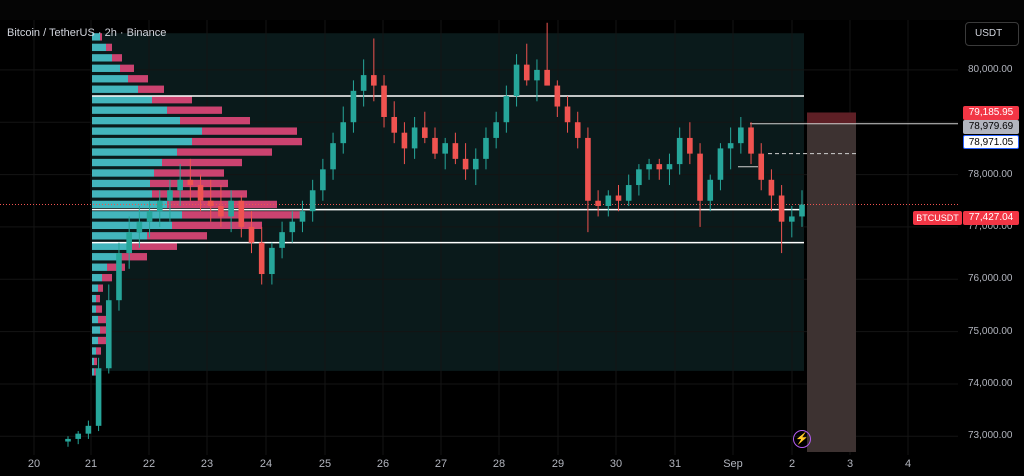 The width and height of the screenshot is (1024, 476). I want to click on symbol-tag: BTCUSDT, so click(937, 218).